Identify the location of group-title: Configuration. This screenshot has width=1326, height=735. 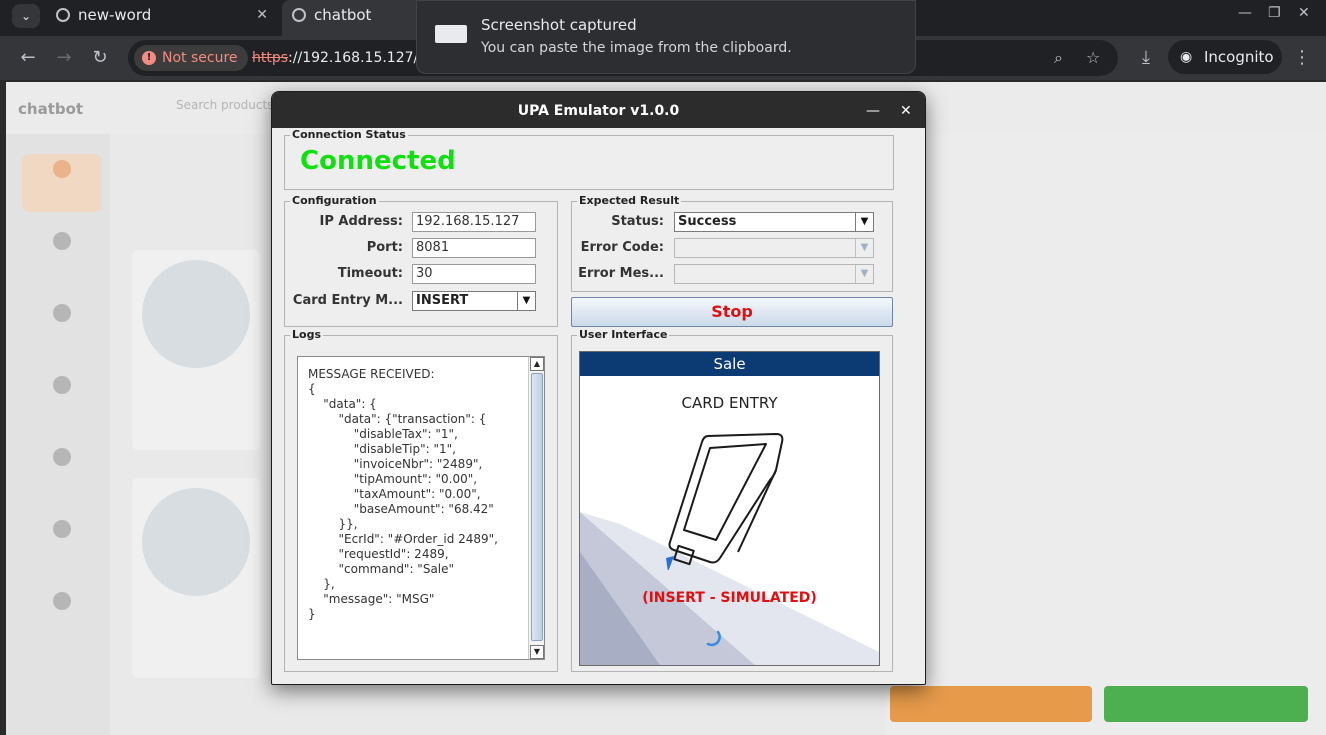
(334, 200).